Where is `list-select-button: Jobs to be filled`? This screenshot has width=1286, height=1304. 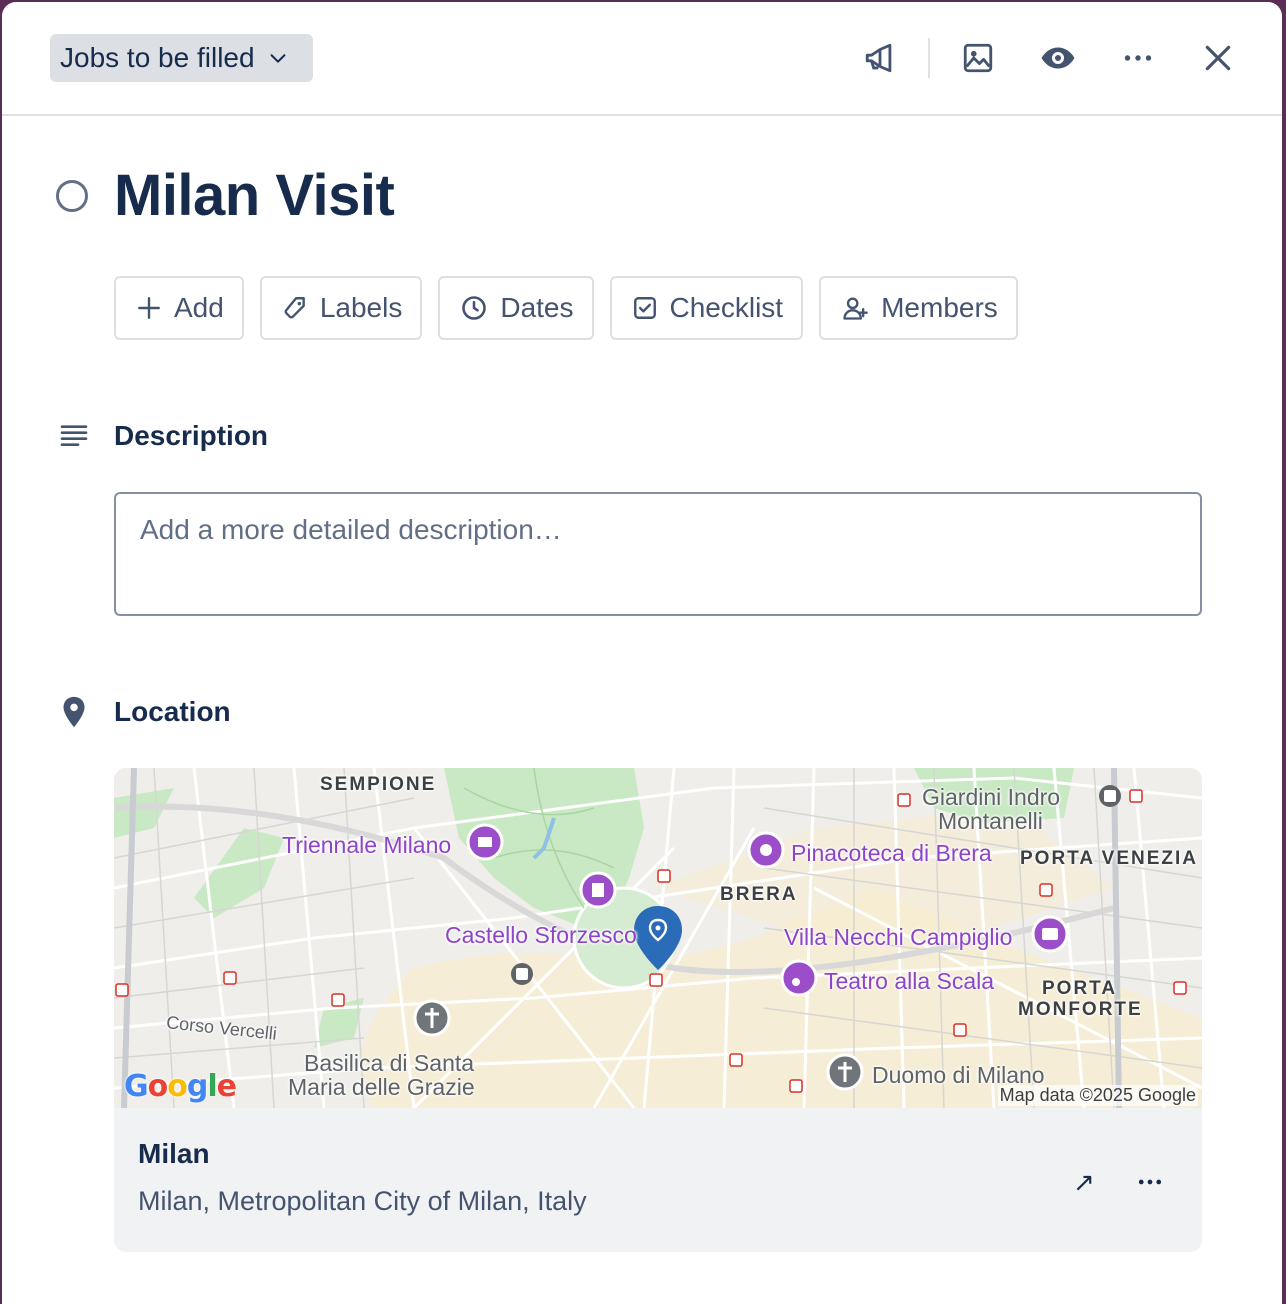
list-select-button: Jobs to be filled is located at coordinates (181, 58).